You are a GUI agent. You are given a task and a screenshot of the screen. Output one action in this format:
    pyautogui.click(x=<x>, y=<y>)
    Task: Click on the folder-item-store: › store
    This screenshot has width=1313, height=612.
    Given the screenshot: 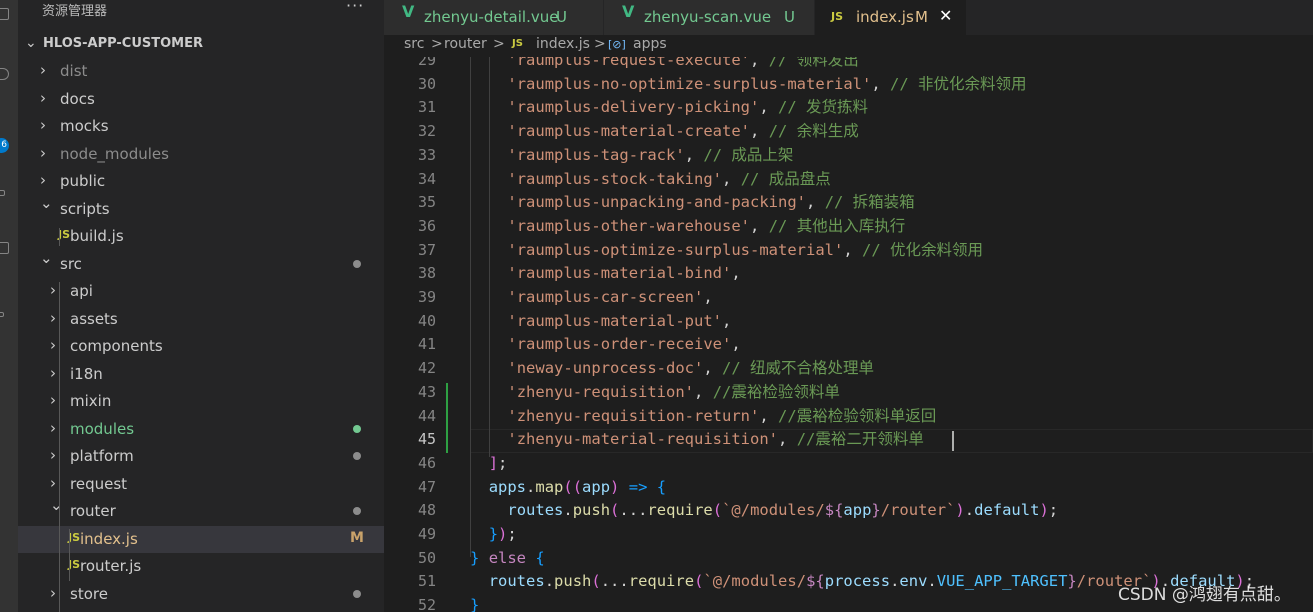 What is the action you would take?
    pyautogui.click(x=201, y=594)
    